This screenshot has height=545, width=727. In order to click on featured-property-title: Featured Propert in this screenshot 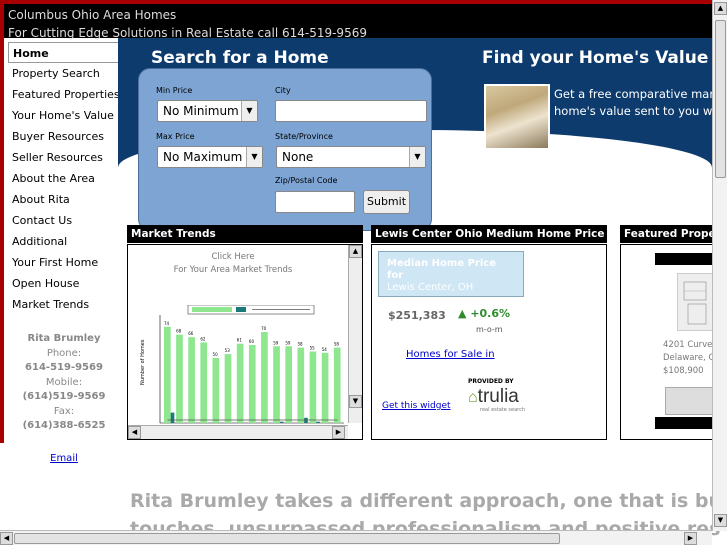, I will do `click(666, 234)`.